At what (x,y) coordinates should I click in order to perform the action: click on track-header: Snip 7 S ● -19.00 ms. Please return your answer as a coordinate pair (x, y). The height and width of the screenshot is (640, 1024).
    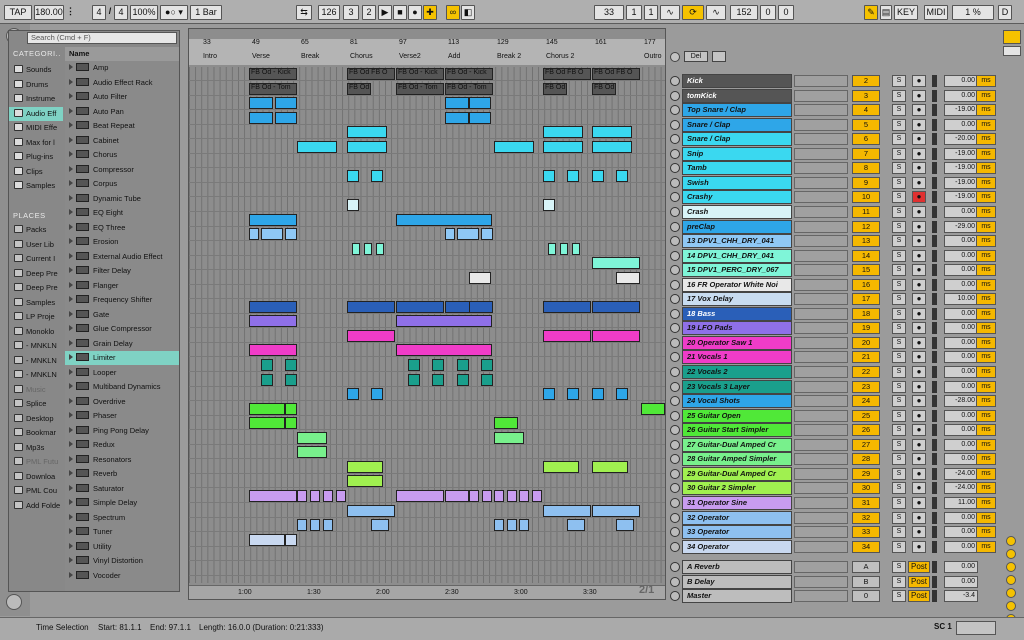
    Looking at the image, I should click on (846, 153).